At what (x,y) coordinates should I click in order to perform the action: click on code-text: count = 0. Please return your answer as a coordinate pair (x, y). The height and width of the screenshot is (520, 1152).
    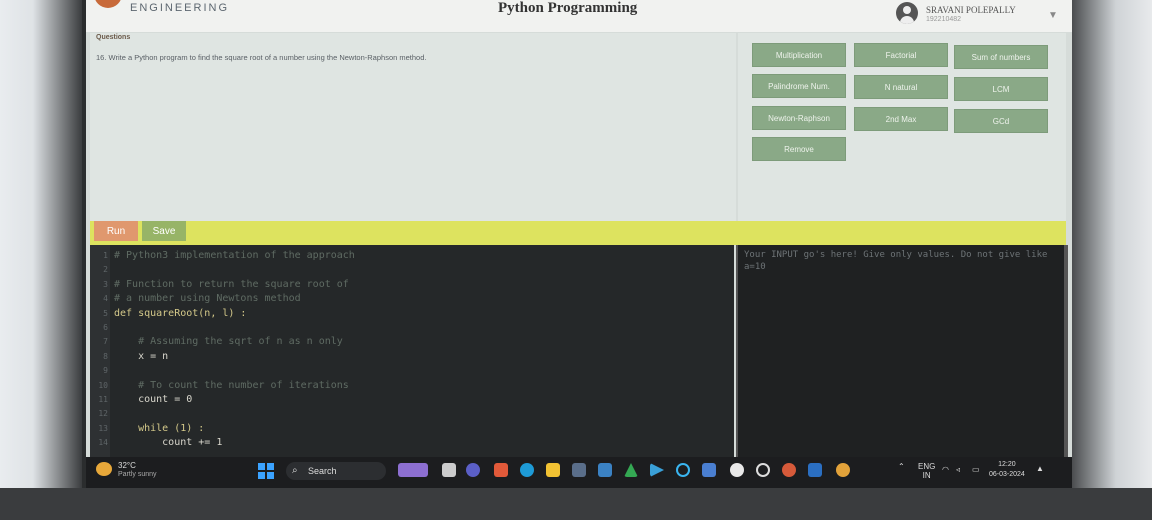
    Looking at the image, I should click on (153, 399).